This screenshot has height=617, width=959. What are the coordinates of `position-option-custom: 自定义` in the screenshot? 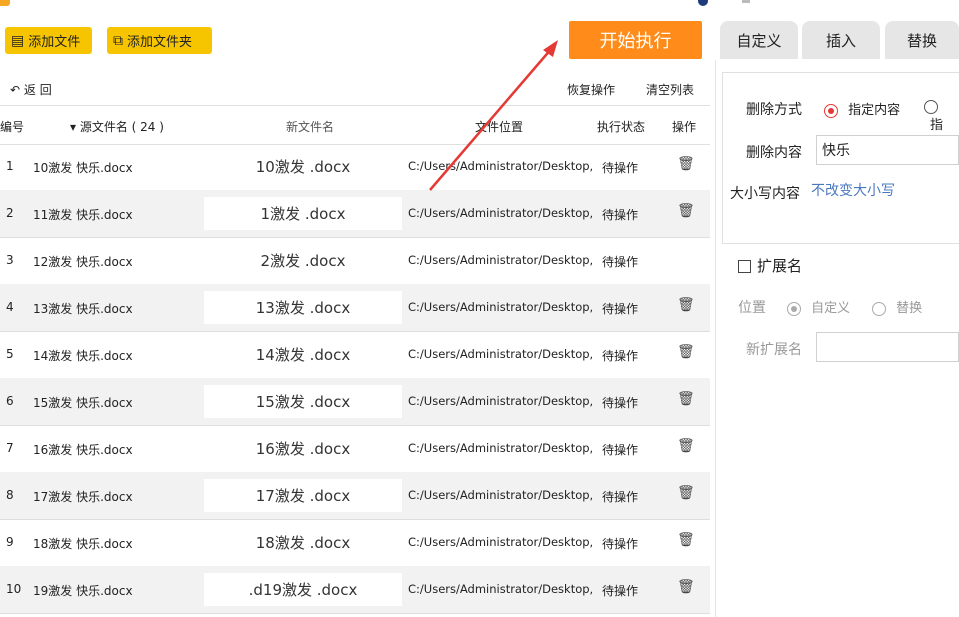 It's located at (818, 306).